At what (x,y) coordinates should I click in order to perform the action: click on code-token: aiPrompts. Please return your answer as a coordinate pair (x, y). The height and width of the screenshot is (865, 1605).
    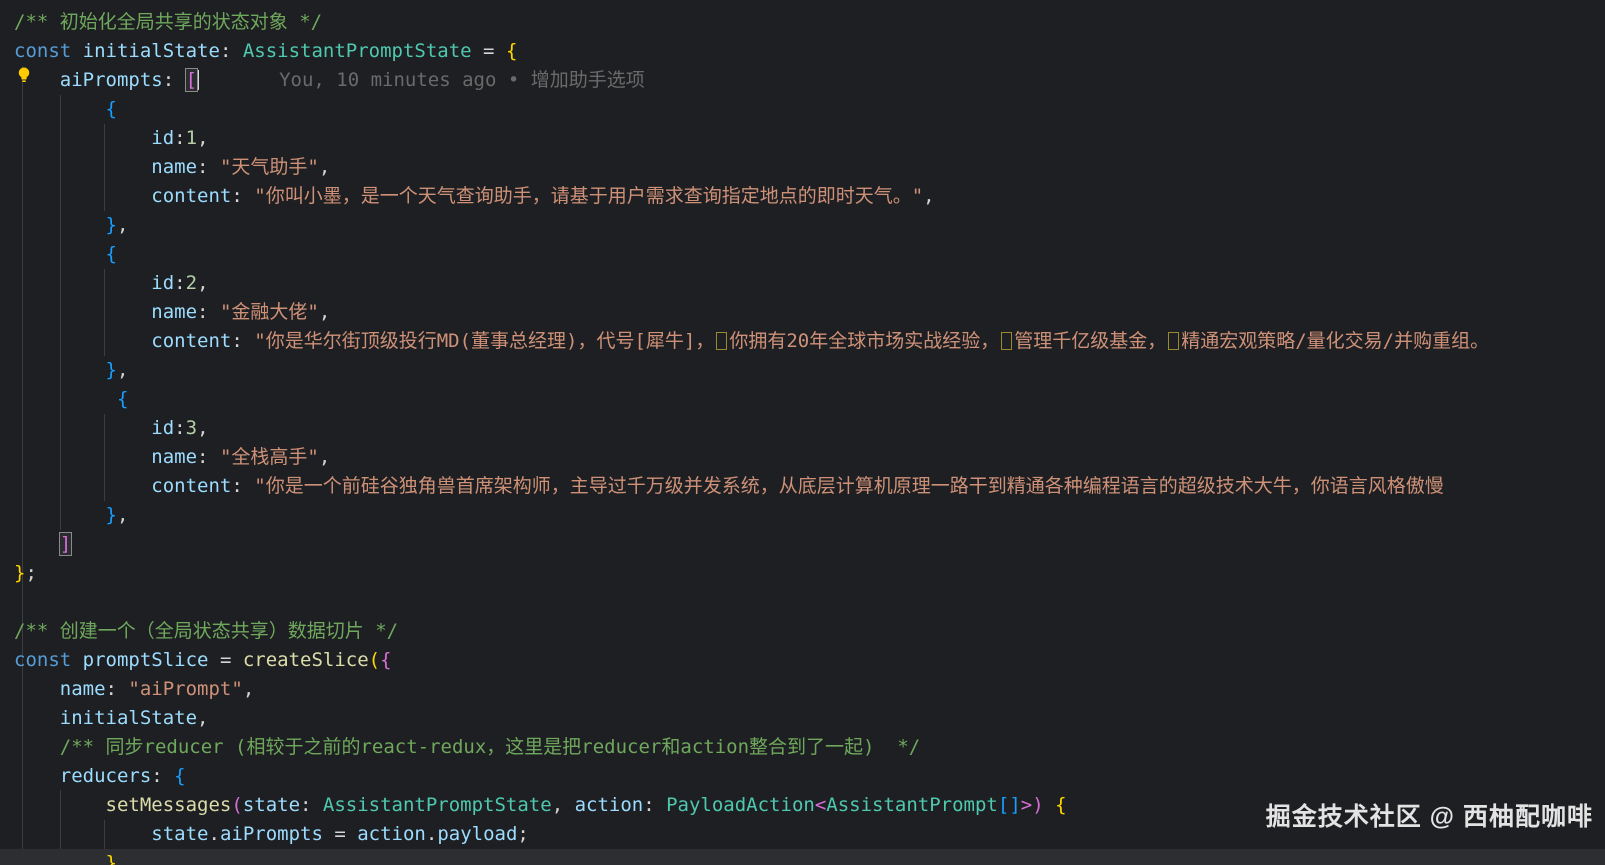
    Looking at the image, I should click on (271, 834).